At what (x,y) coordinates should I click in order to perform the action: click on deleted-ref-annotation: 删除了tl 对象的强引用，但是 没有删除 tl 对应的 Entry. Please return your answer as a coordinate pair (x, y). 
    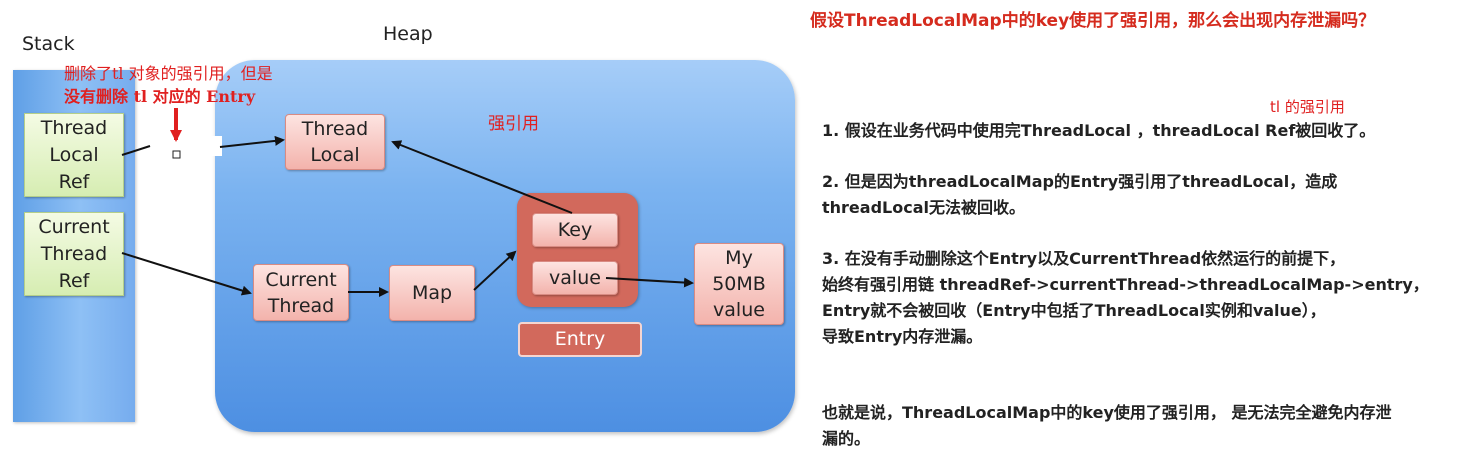
    Looking at the image, I should click on (168, 85).